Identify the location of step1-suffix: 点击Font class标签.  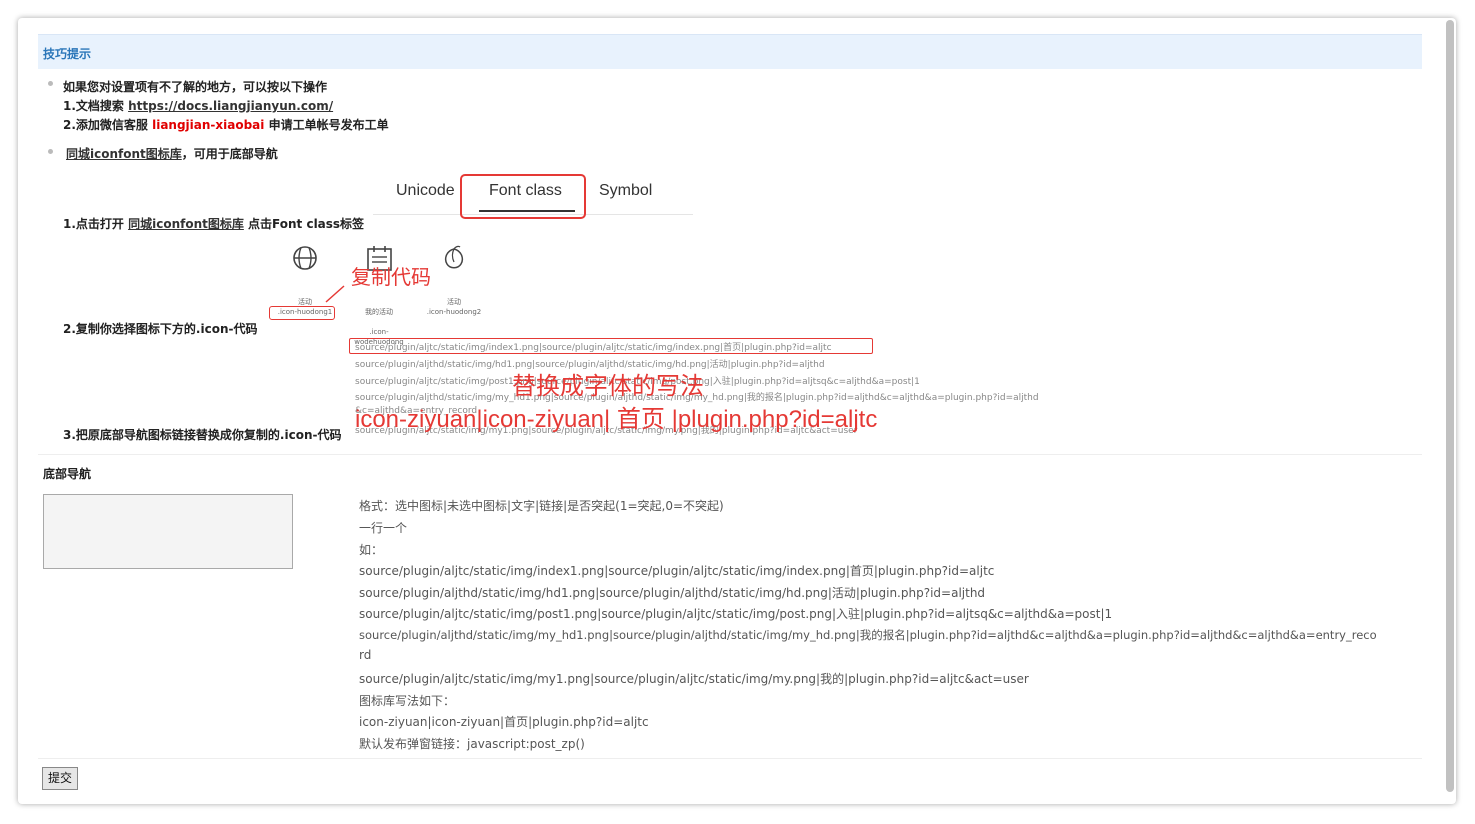
(304, 224).